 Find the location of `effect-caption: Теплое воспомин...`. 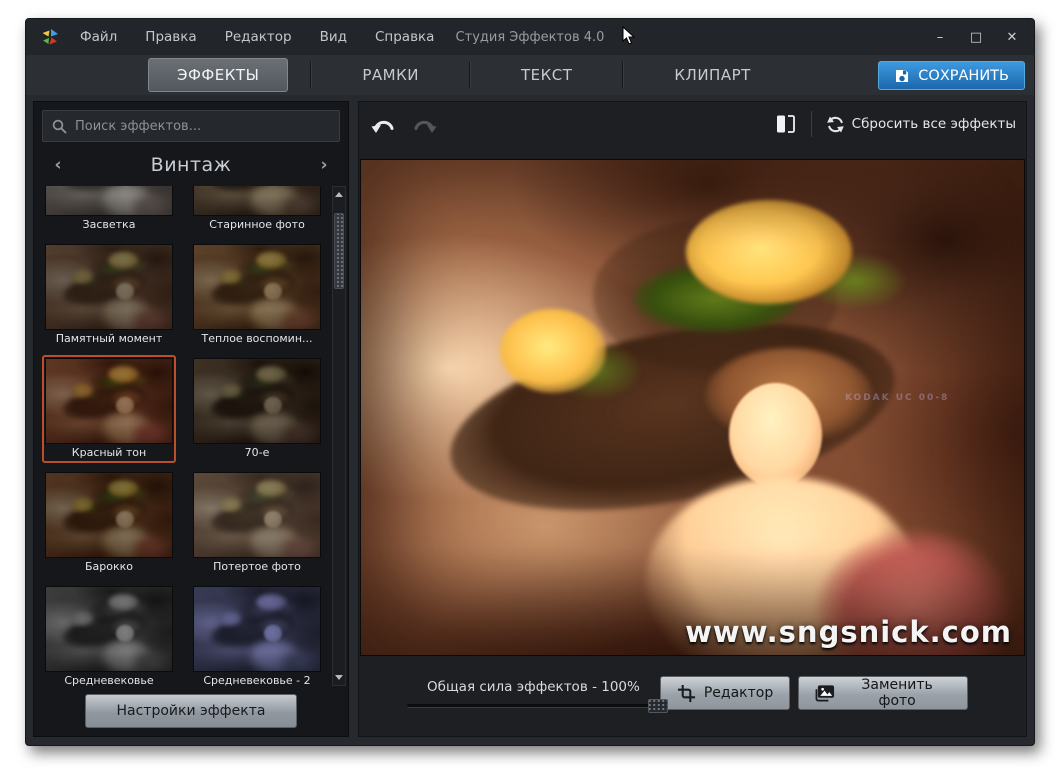

effect-caption: Теплое воспомин... is located at coordinates (257, 338).